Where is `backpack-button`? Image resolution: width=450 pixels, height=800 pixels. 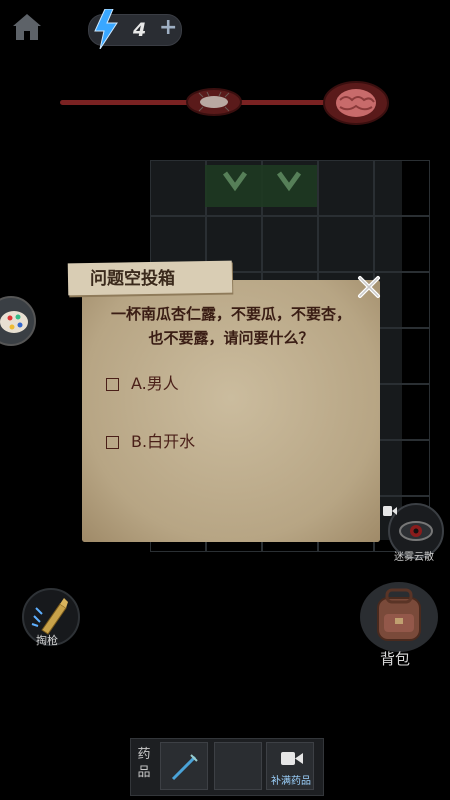
backpack-button is located at coordinates (399, 617).